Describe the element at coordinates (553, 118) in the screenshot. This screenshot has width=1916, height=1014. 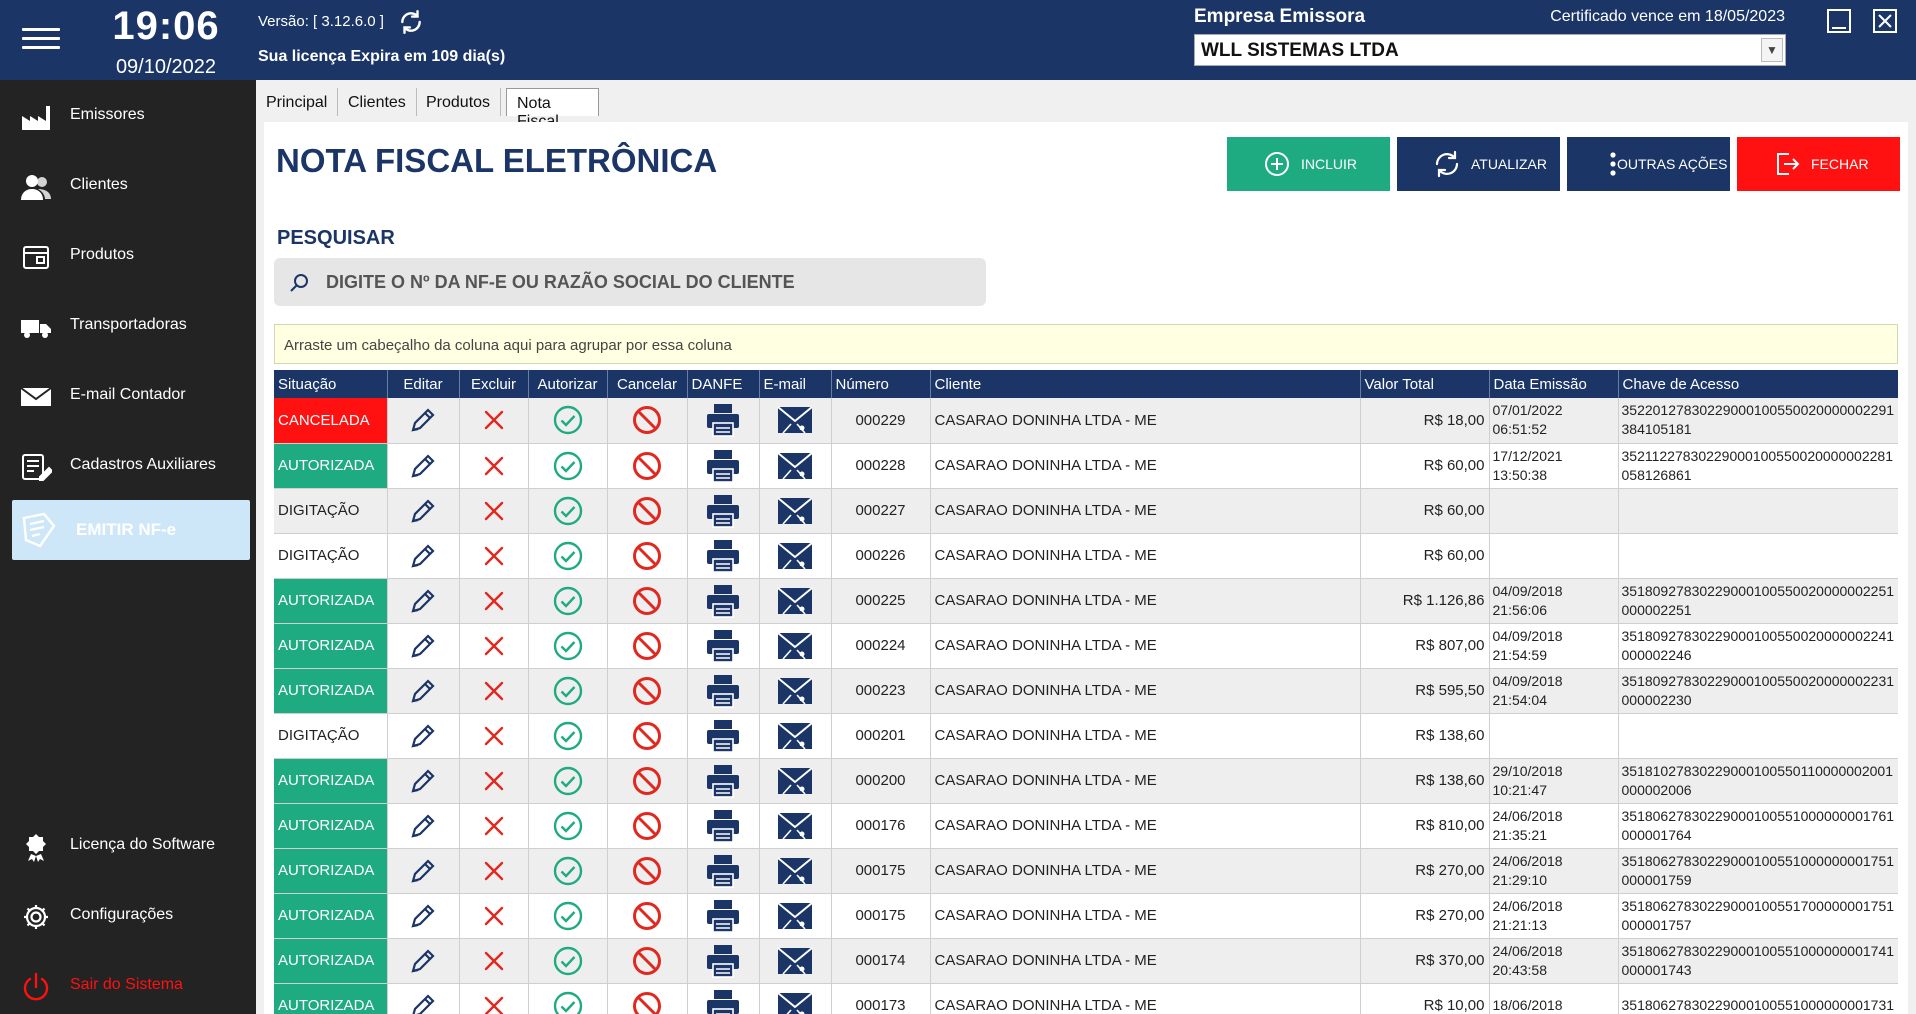
I see `tab-nota-fiscal-eletronica: Nota Fiscal Eletrônica` at that location.